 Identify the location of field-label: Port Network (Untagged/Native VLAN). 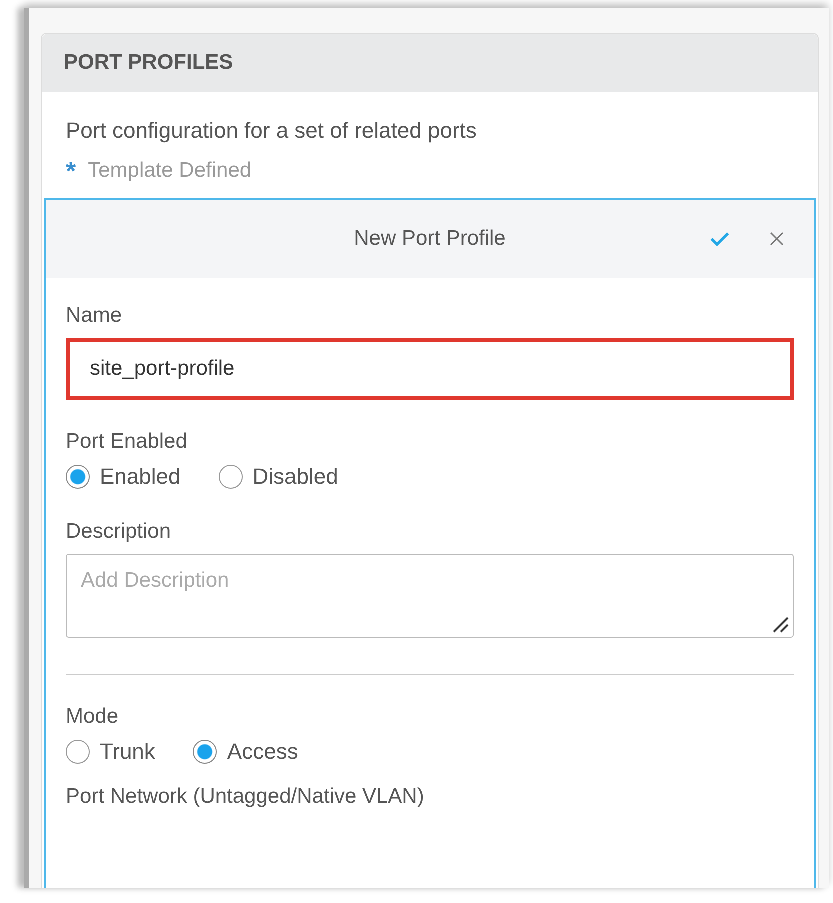
(246, 797).